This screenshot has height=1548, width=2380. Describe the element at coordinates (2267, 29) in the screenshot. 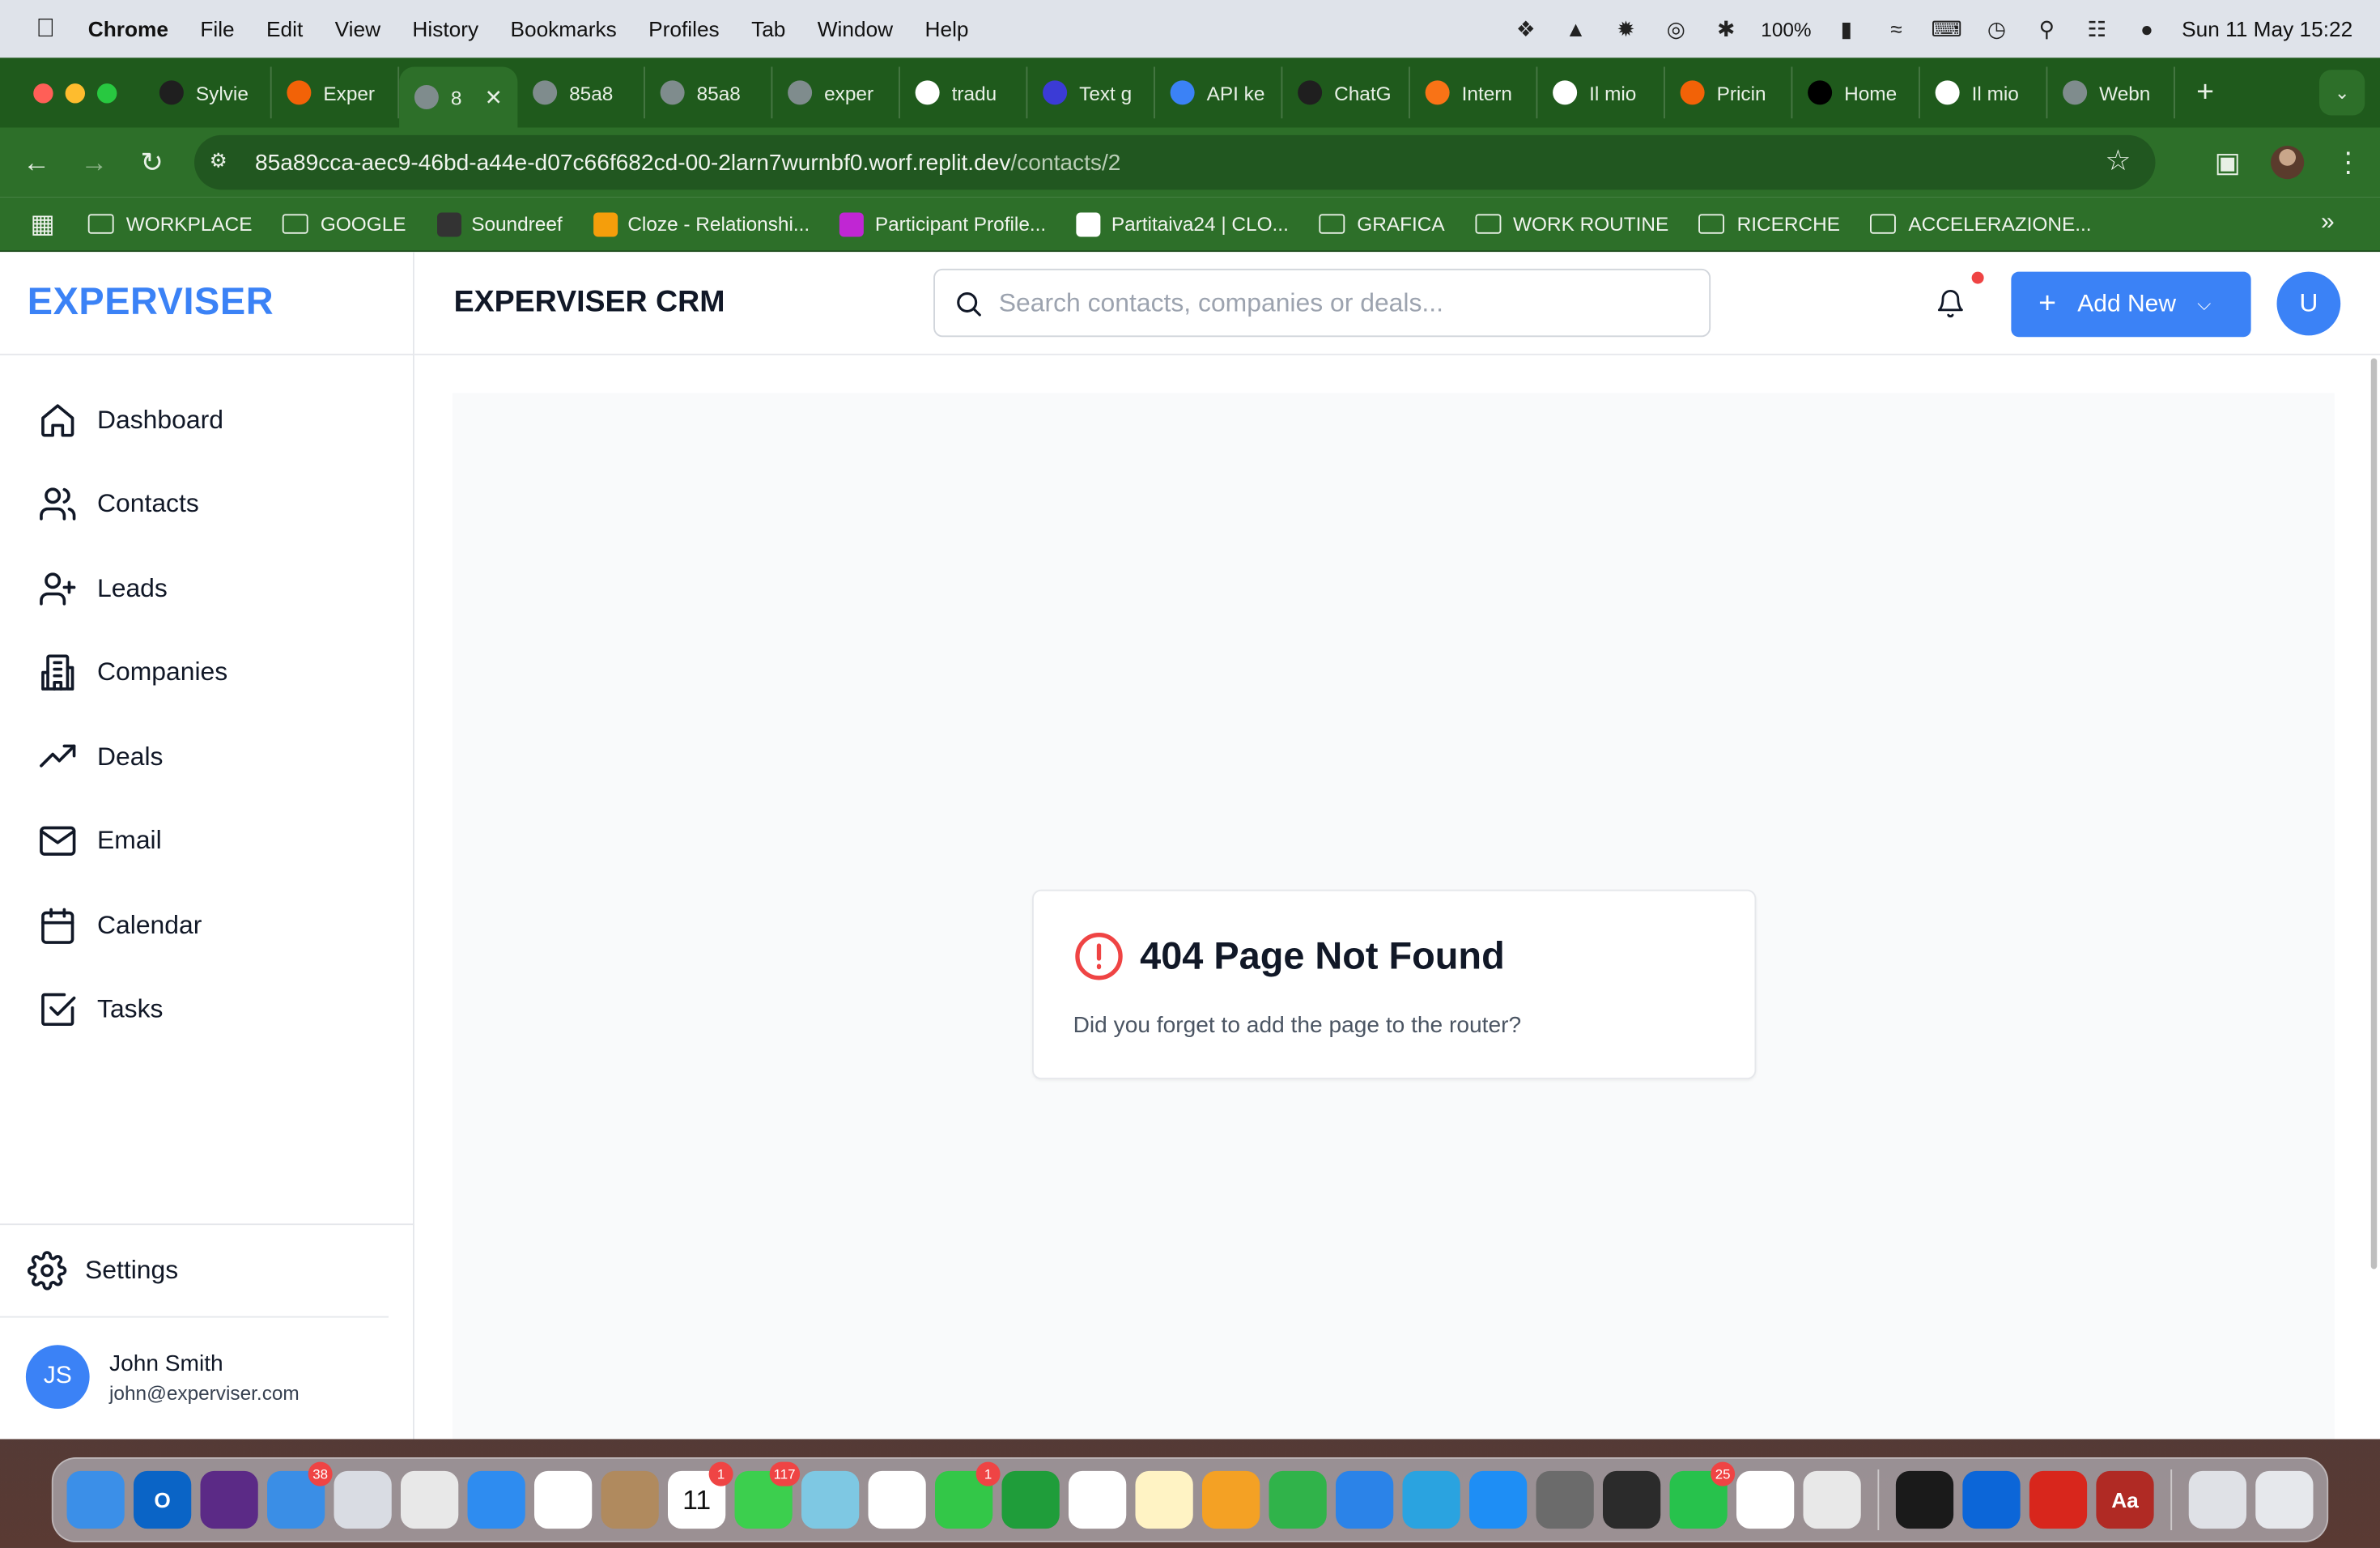

I see `menubar-datetime: Sun 11 May 15:22` at that location.